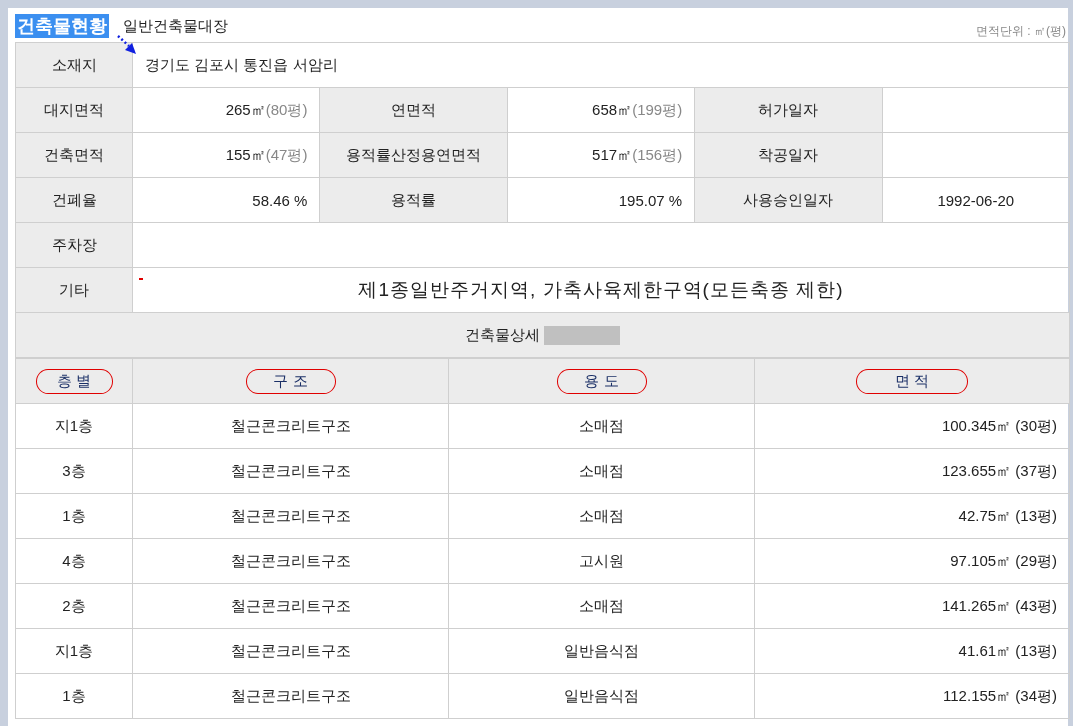 The width and height of the screenshot is (1073, 726). I want to click on field-label: 건축면적, so click(74, 155).